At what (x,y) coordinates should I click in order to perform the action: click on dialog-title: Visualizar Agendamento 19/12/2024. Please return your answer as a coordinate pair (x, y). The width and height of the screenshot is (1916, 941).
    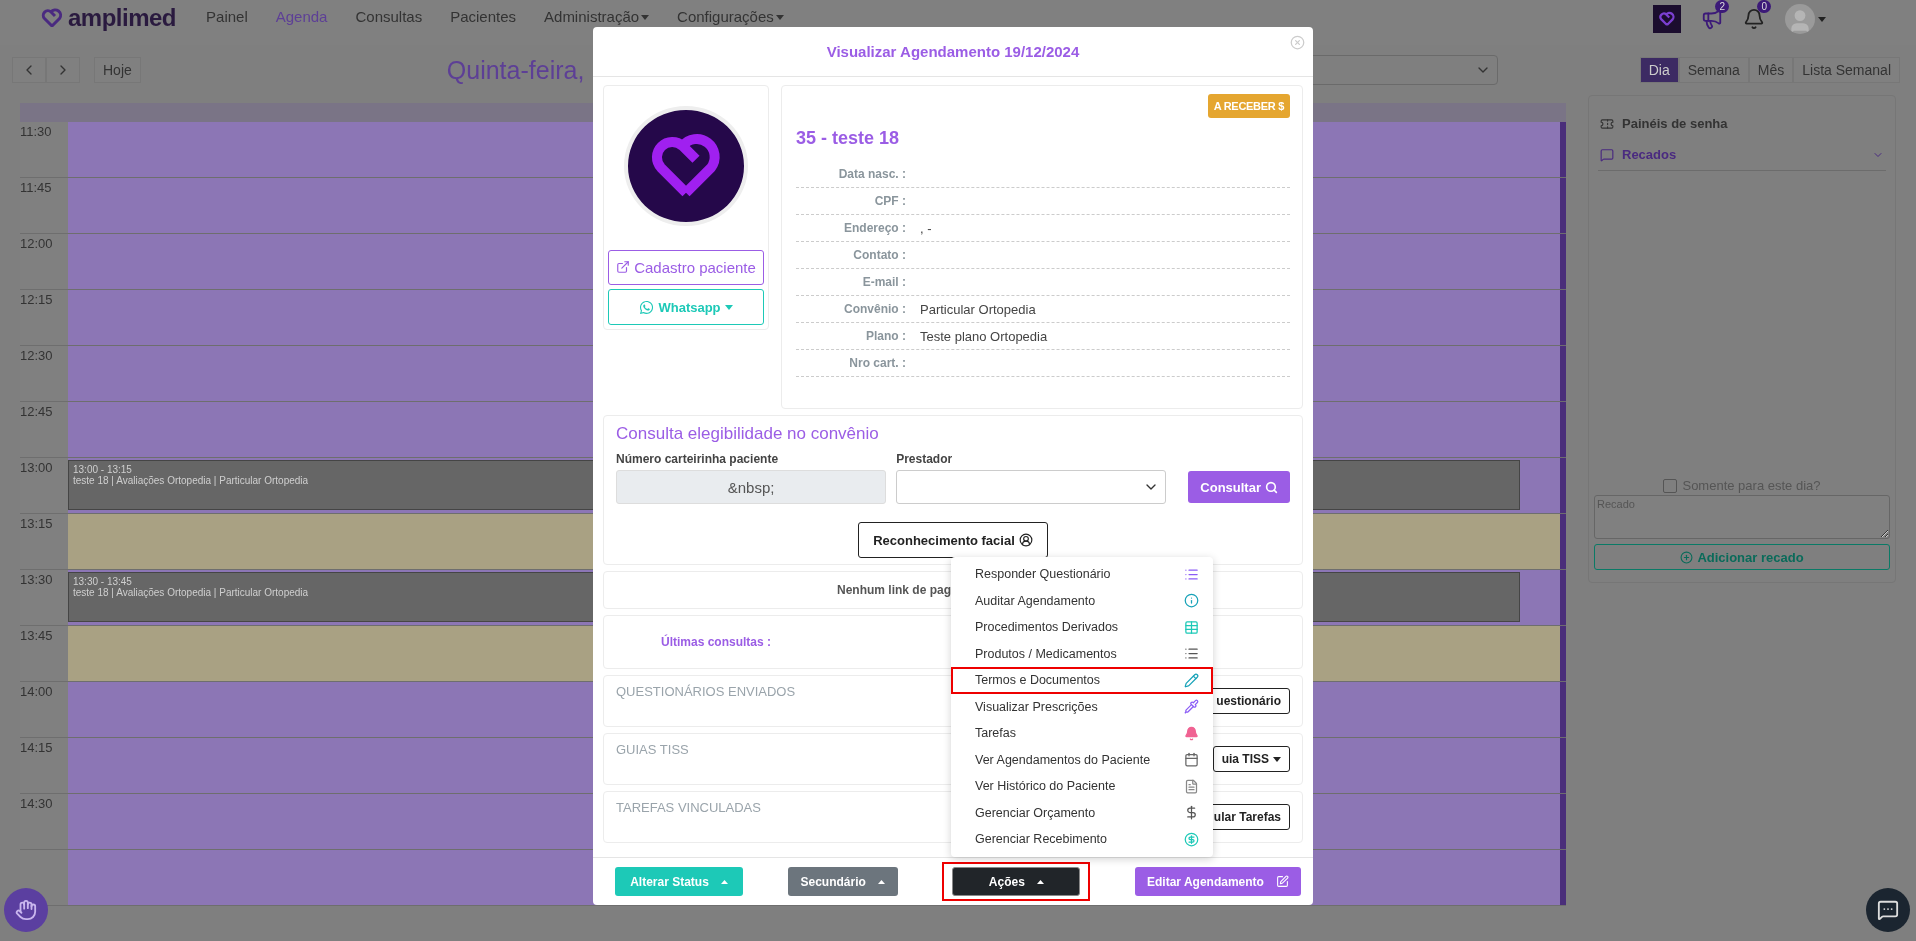
    Looking at the image, I should click on (953, 51).